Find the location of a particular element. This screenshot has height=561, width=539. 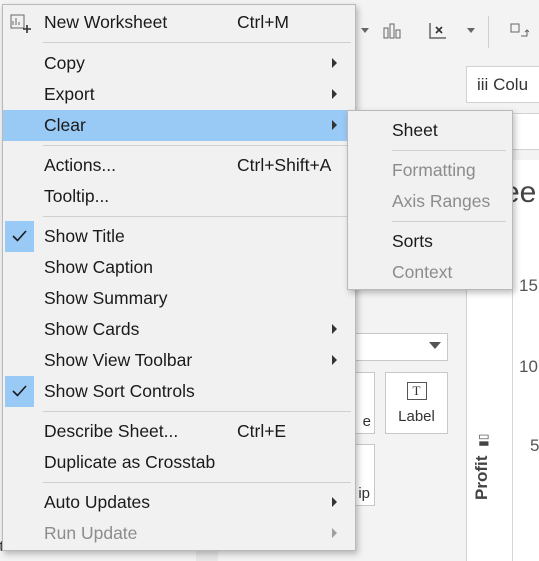

menu-item-label: Auto Updates is located at coordinates (97, 502).